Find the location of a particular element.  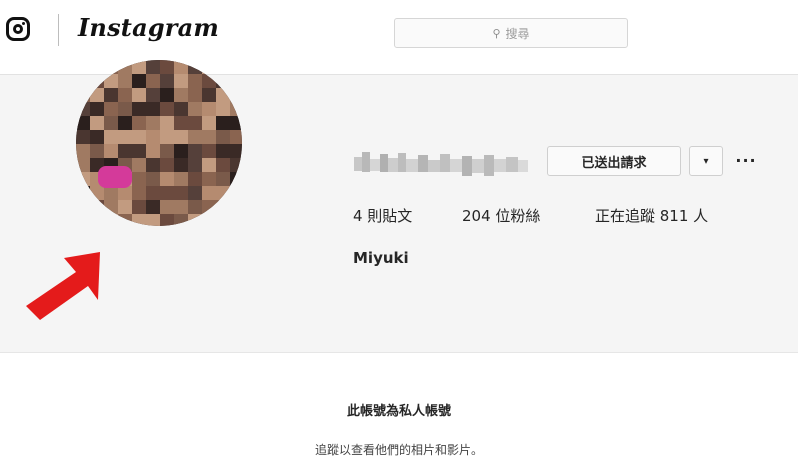

chevron-down-icon: ▾ is located at coordinates (706, 161).